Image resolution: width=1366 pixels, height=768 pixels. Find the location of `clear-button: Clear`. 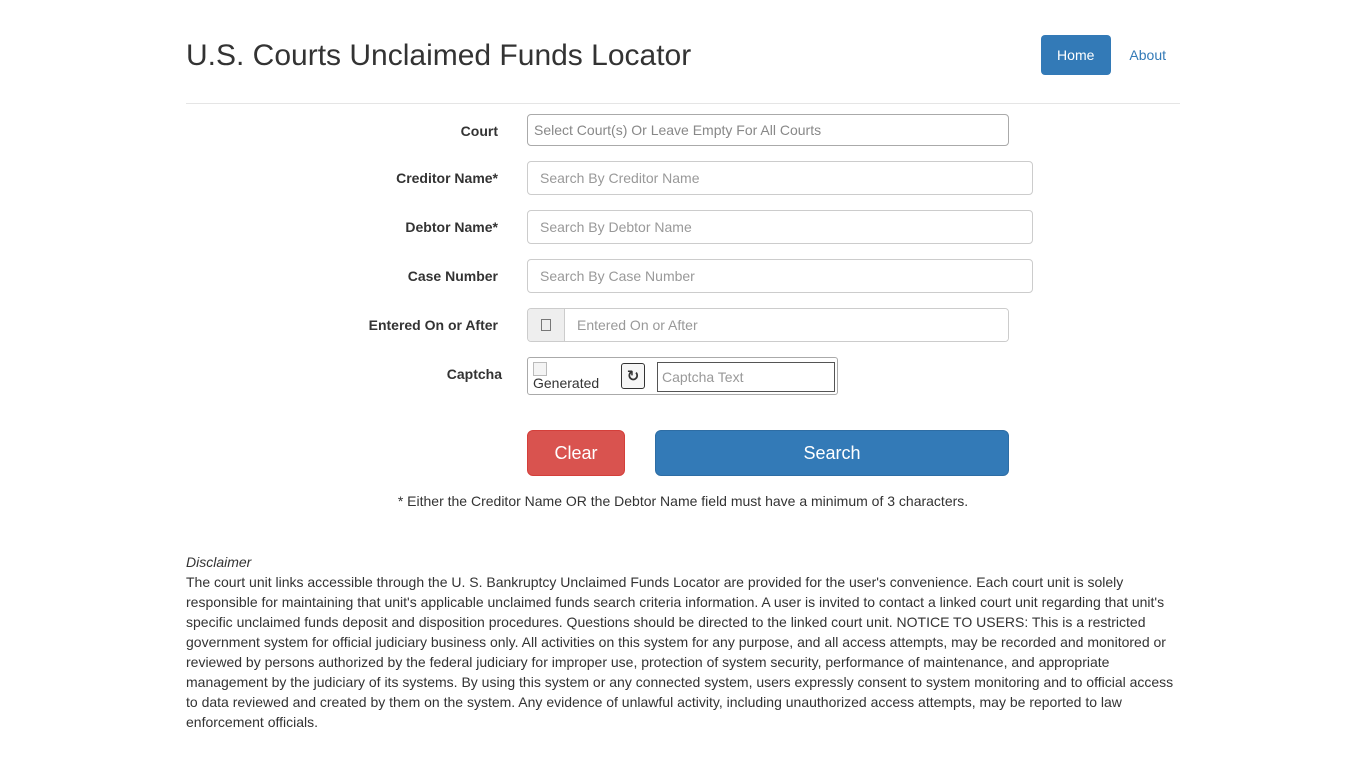

clear-button: Clear is located at coordinates (576, 453).